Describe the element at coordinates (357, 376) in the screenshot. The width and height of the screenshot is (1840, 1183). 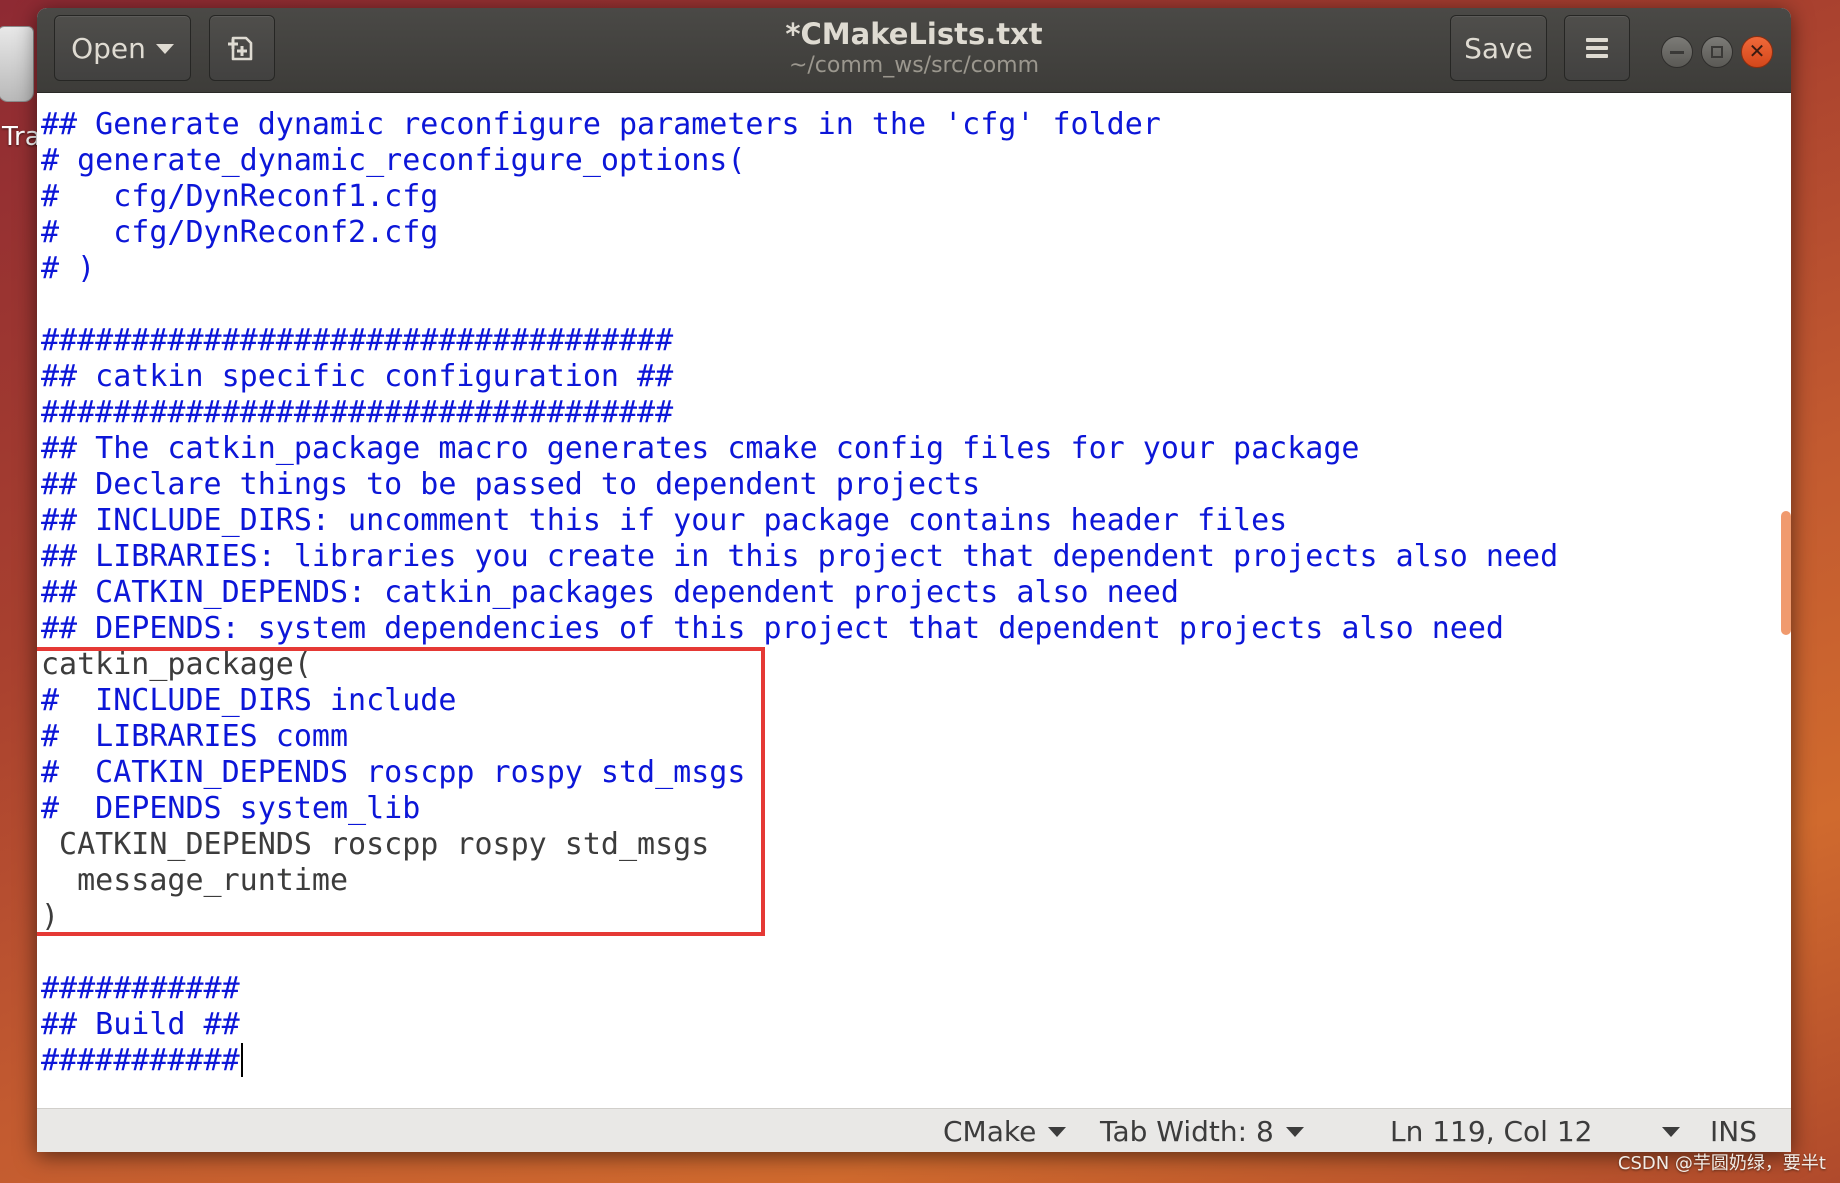
I see `code-line: ## catkin specific configuration ##` at that location.